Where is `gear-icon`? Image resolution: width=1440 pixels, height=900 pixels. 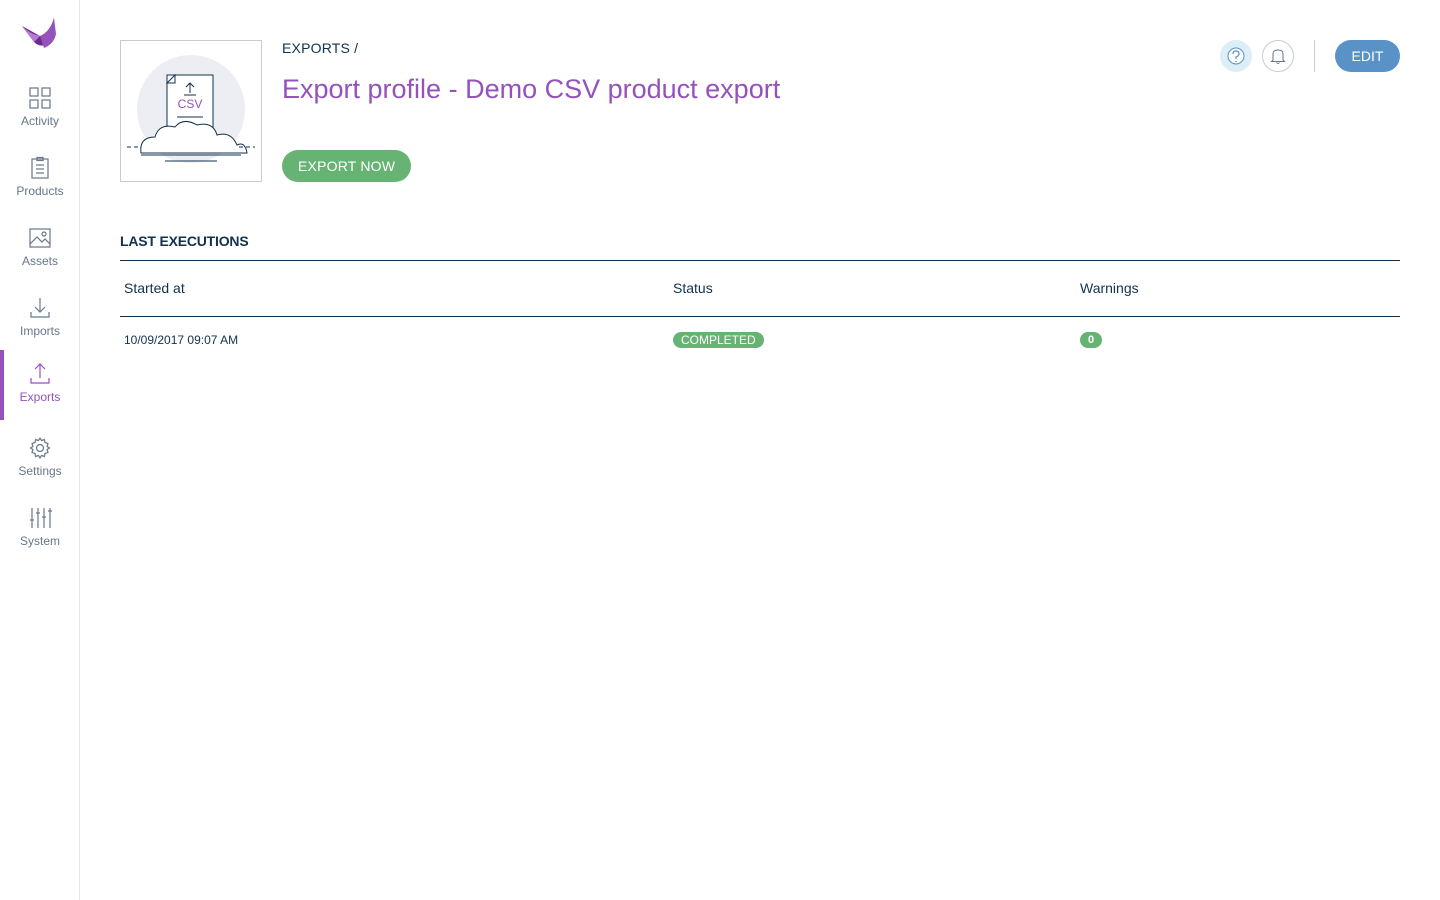 gear-icon is located at coordinates (40, 448).